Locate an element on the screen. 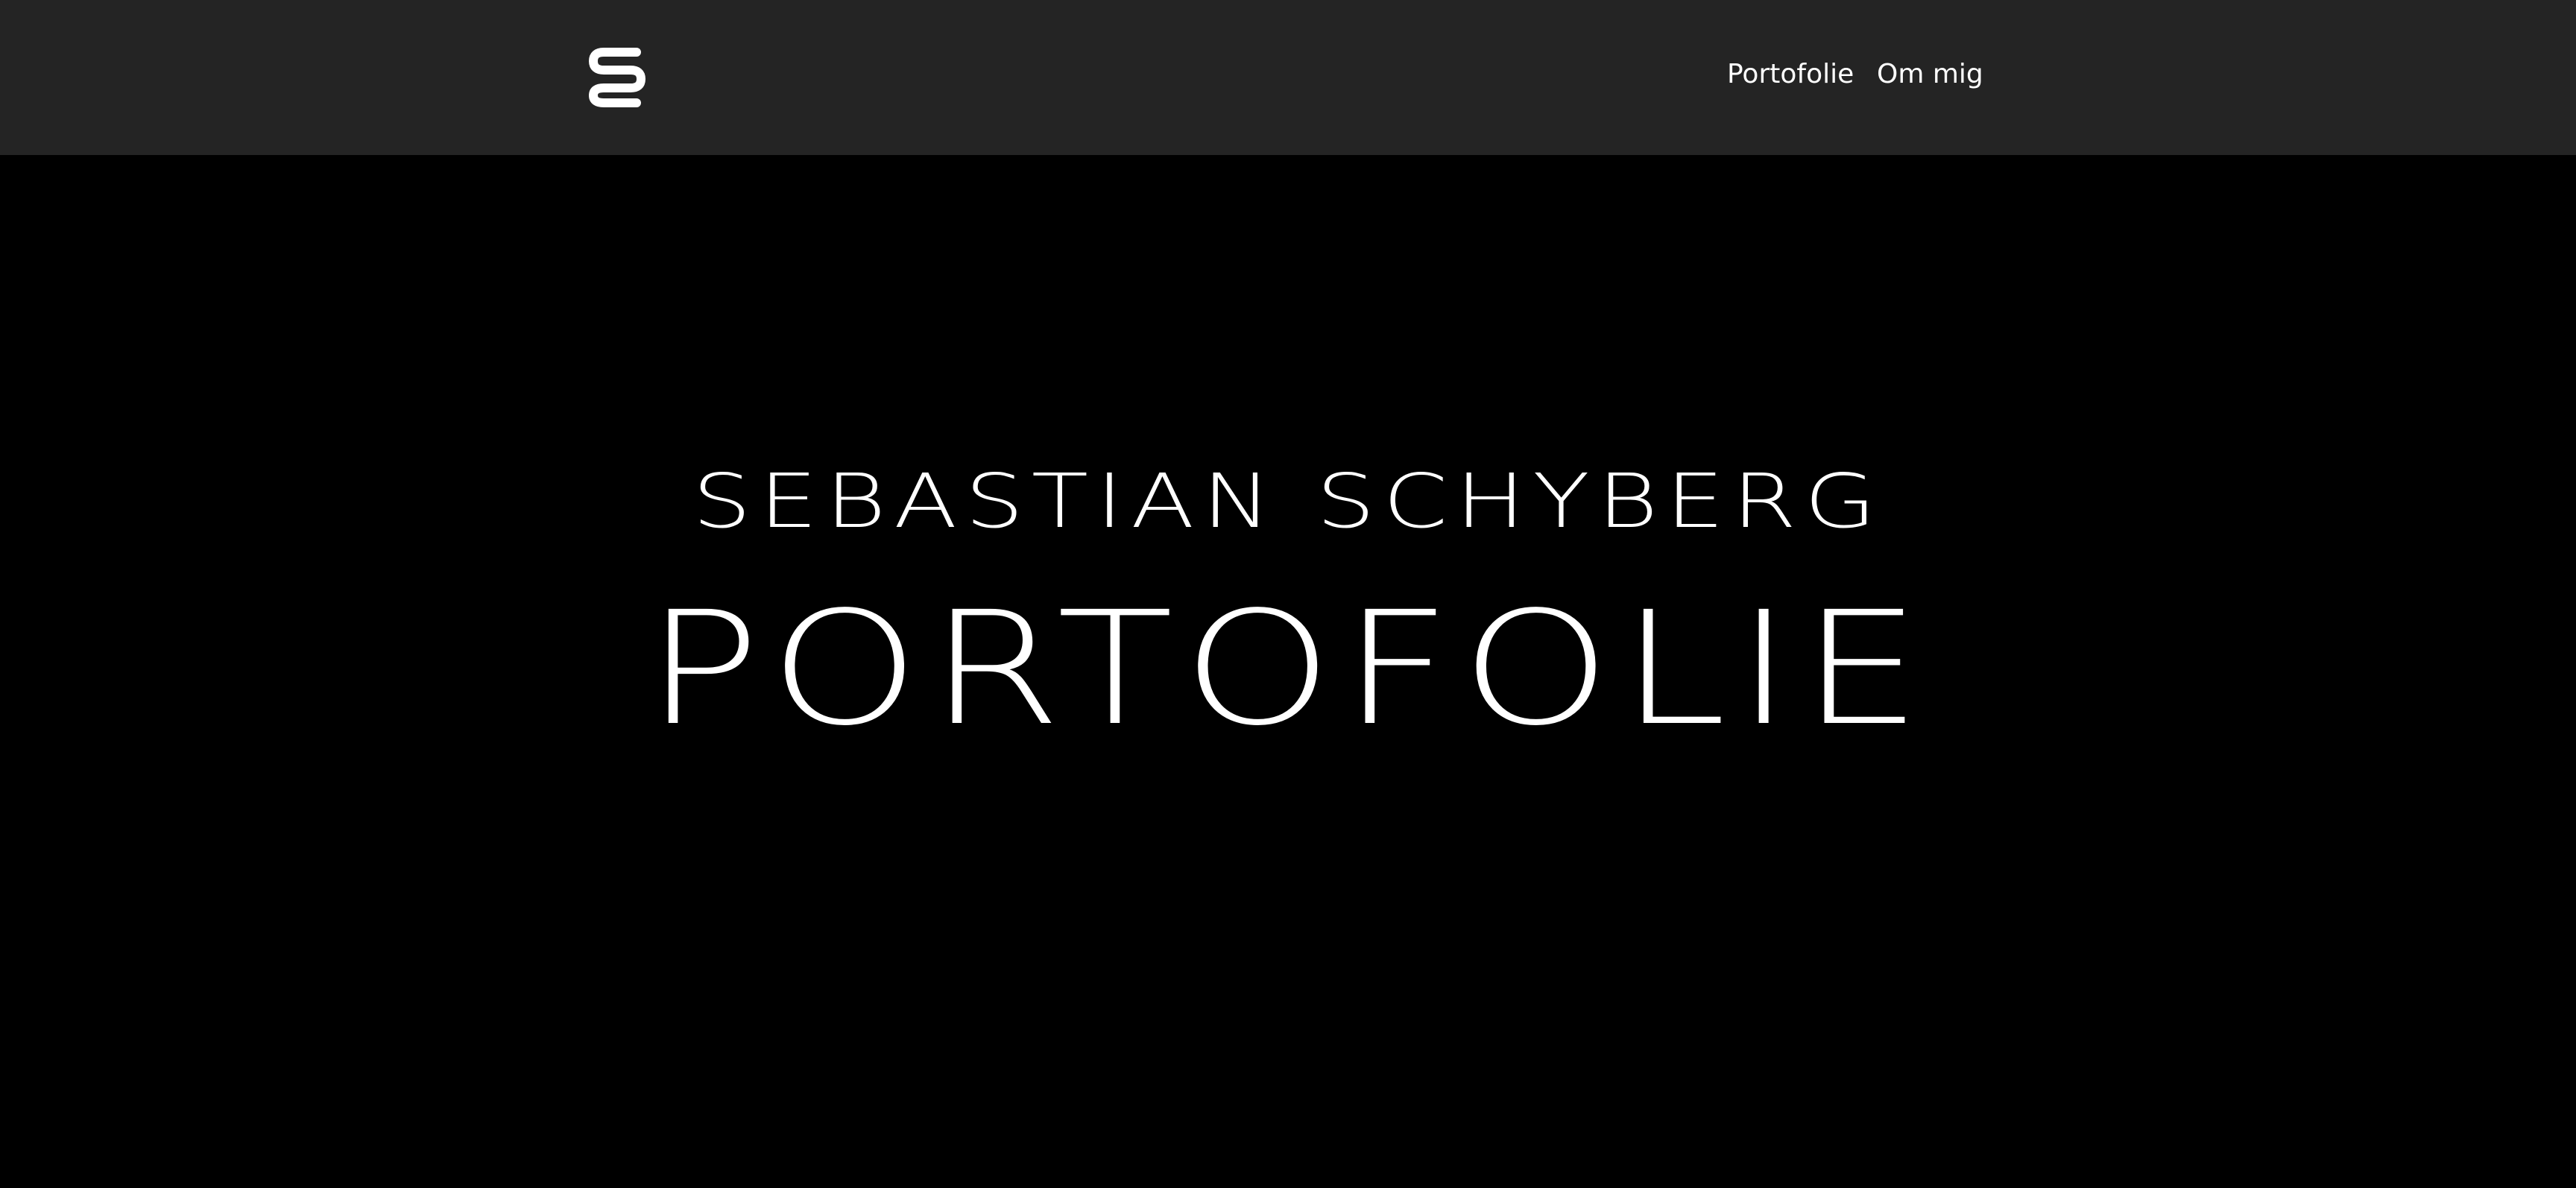 The image size is (2576, 1188). hero-title: PORTOFOLIE is located at coordinates (1288, 669).